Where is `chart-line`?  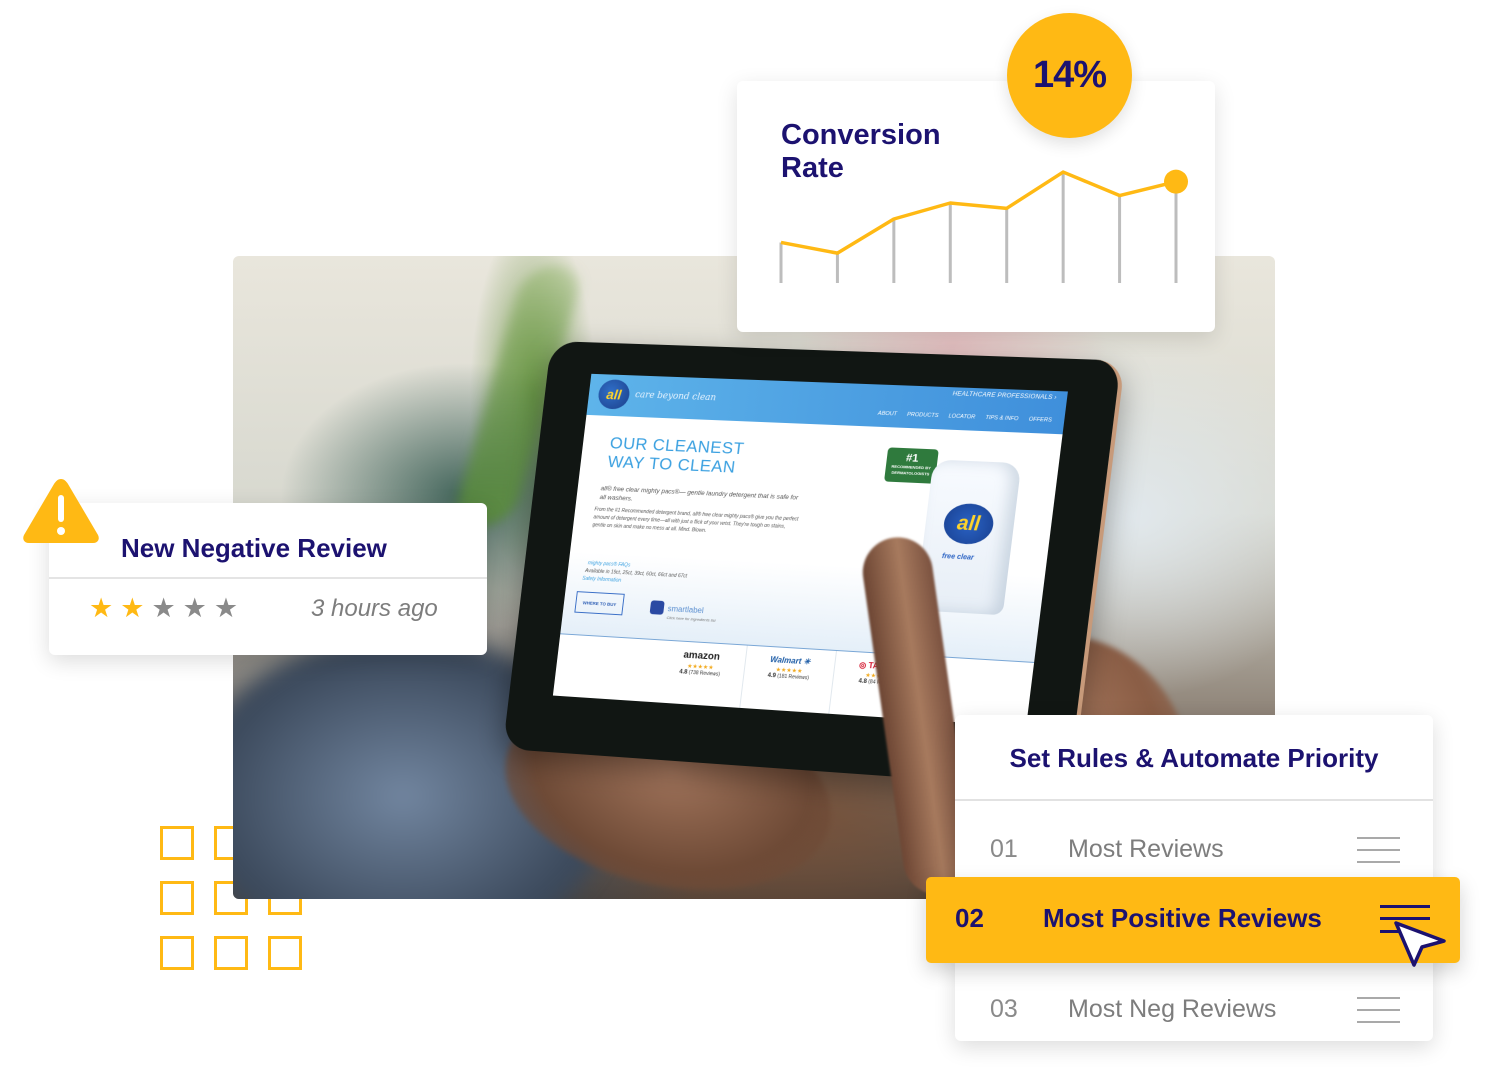 chart-line is located at coordinates (978, 212).